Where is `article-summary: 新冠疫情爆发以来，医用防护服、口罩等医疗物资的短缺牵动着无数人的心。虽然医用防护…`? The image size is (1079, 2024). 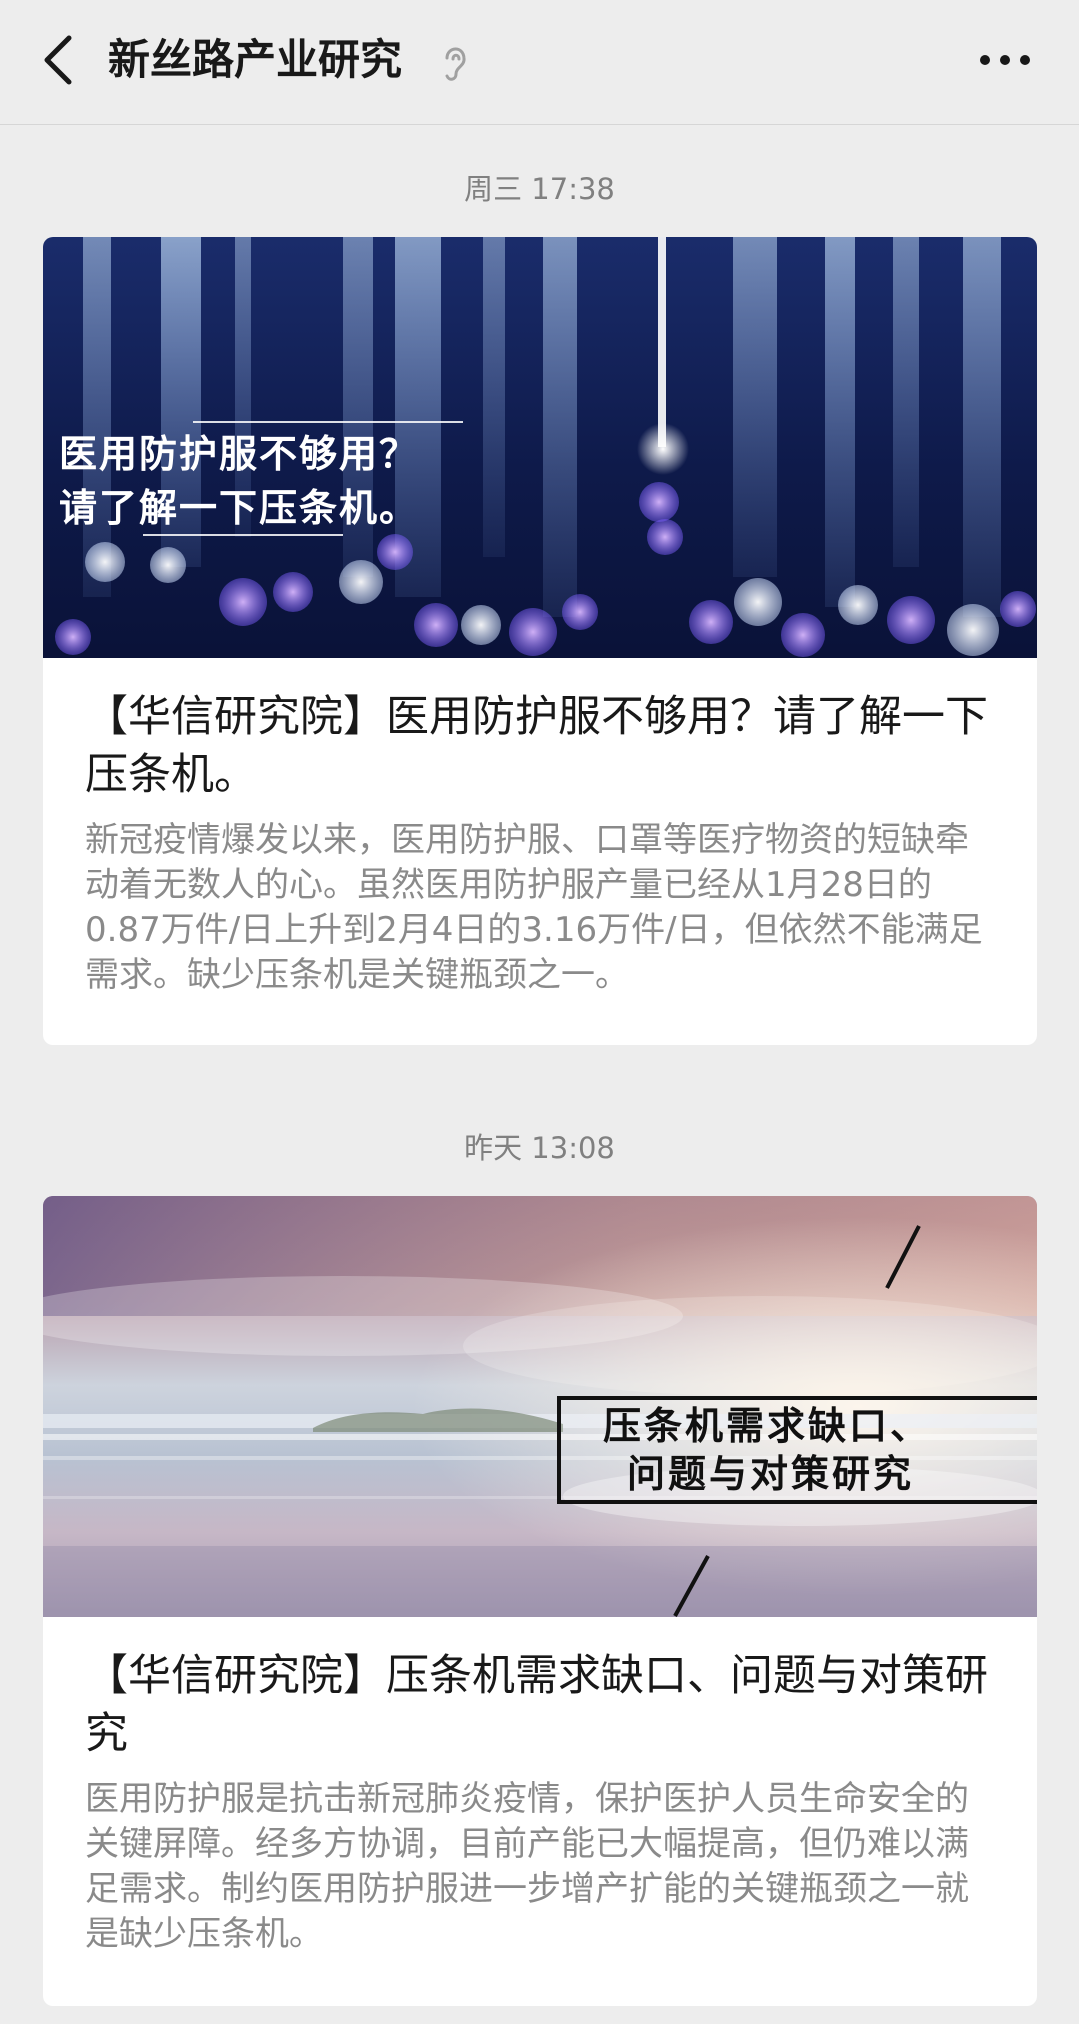
article-summary: 新冠疫情爆发以来，医用防护服、口罩等医疗物资的短缺牵动着无数人的心。虽然医用防护… is located at coordinates (534, 907).